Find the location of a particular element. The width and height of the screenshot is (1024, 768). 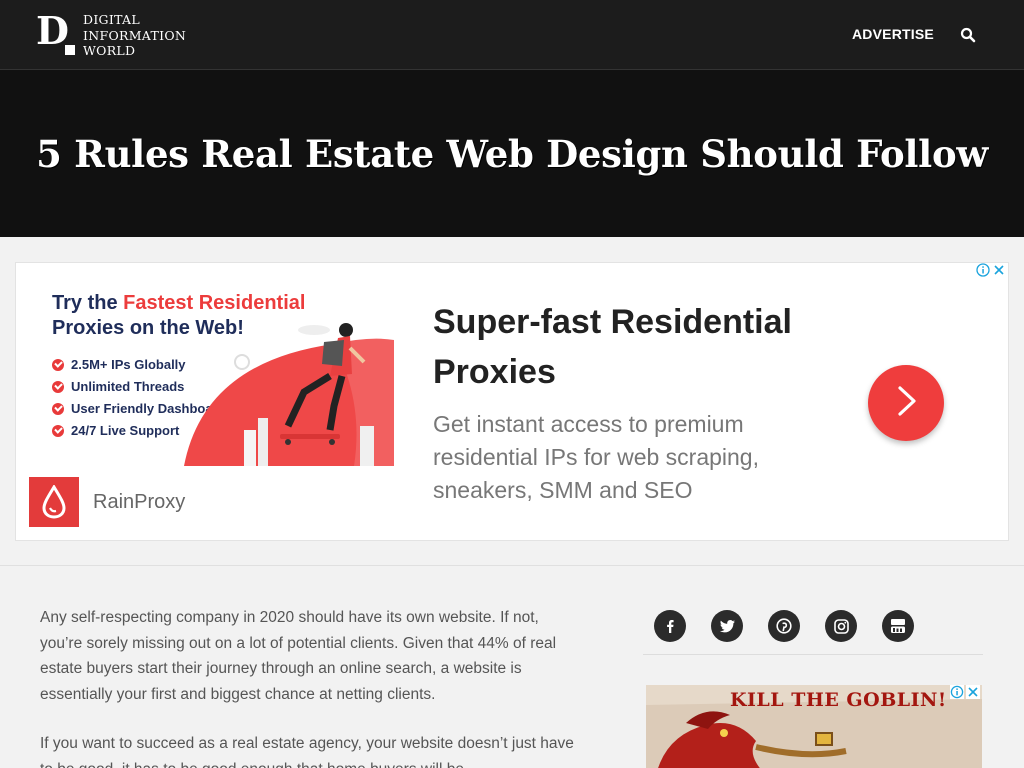

youtube-icon is located at coordinates (898, 626).